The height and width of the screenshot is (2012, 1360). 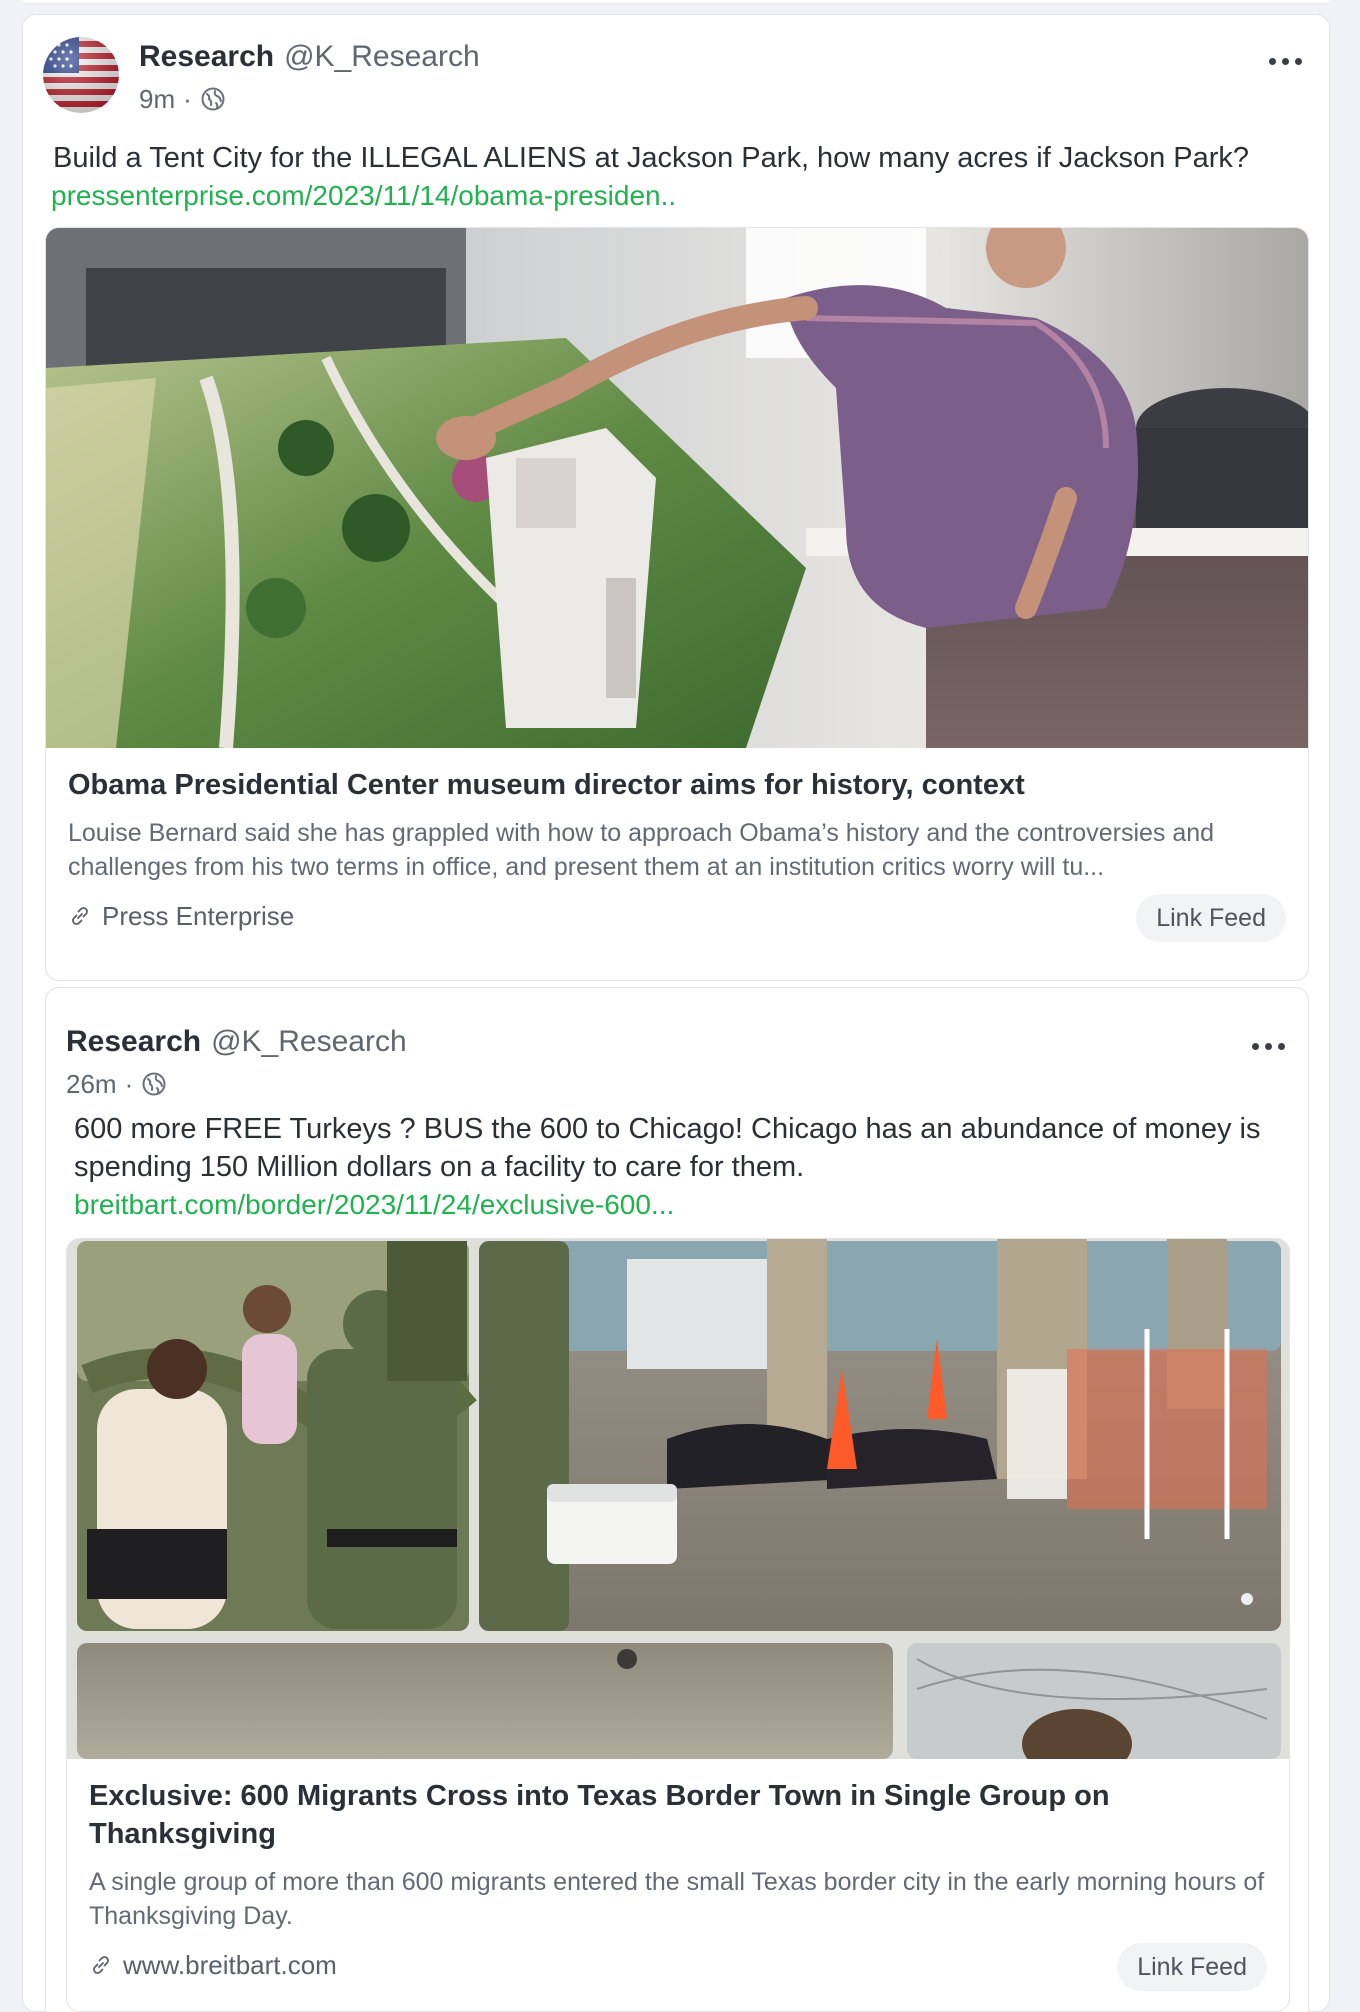 I want to click on author-line: Research @K_Research, so click(x=309, y=57).